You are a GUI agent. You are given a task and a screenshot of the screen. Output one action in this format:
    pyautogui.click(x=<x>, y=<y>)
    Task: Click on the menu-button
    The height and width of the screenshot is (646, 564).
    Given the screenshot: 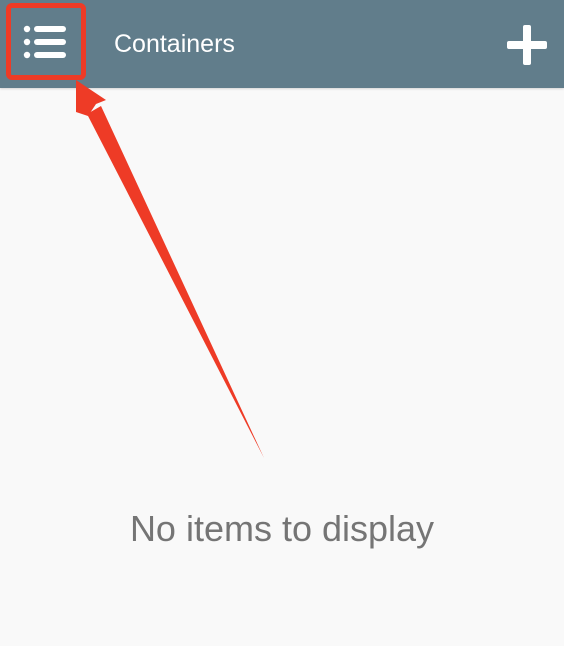 What is the action you would take?
    pyautogui.click(x=46, y=41)
    